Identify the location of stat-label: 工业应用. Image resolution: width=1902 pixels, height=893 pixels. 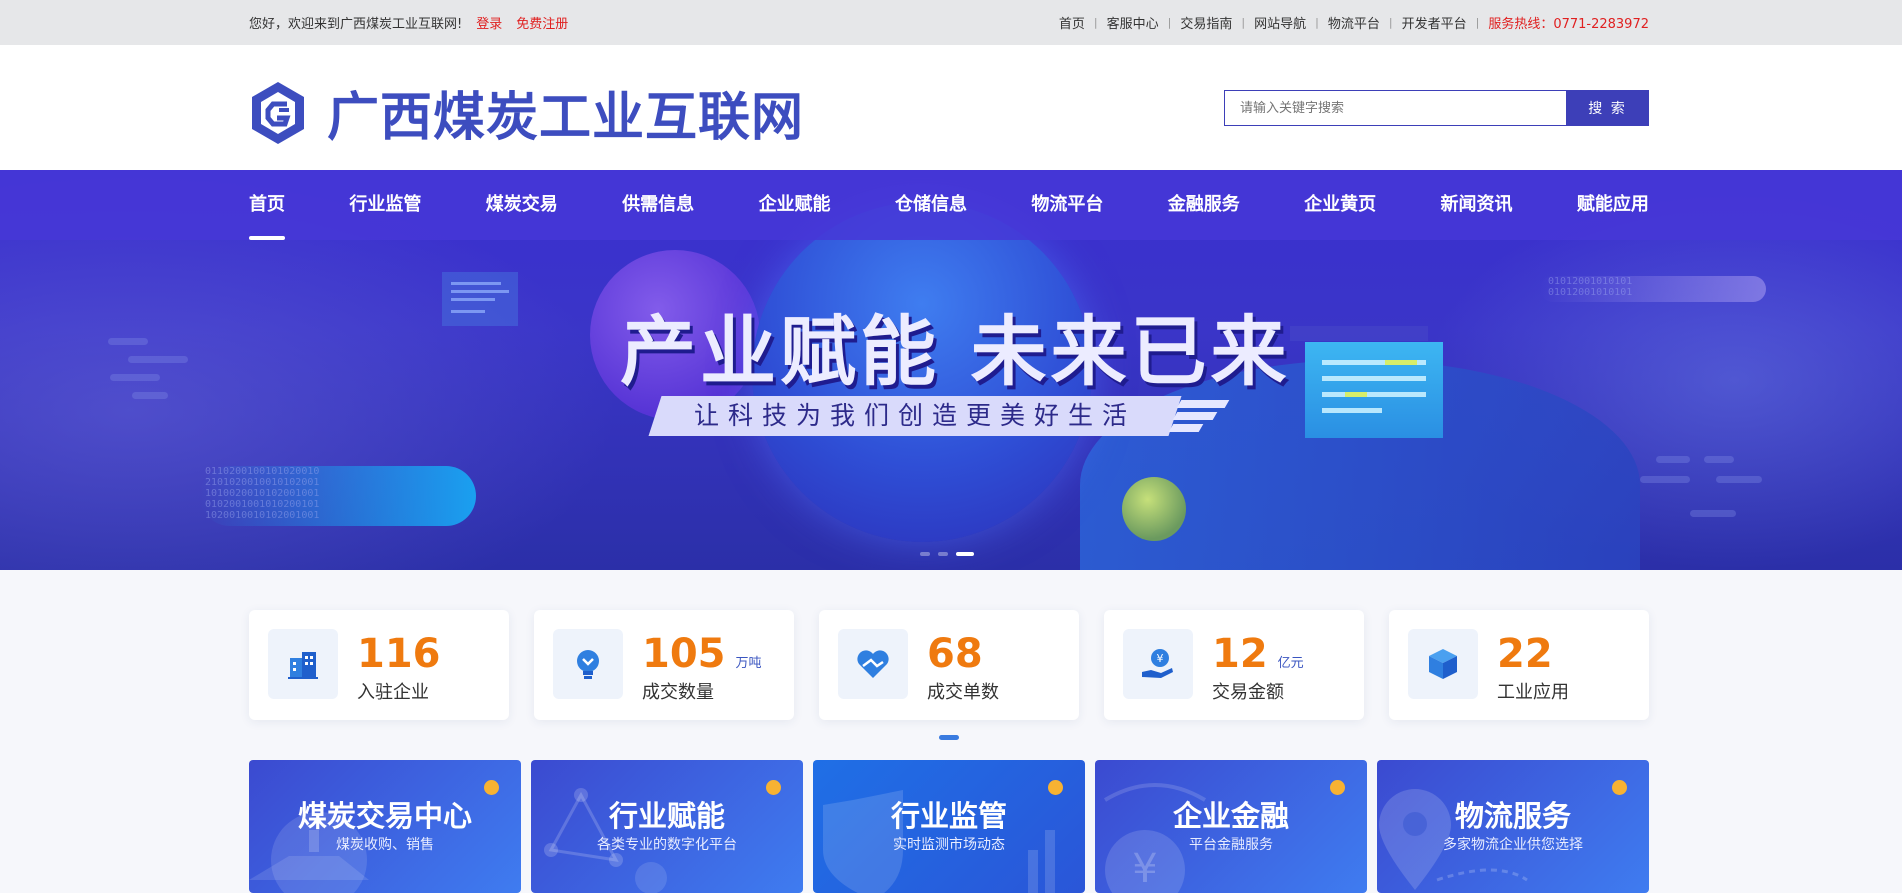
(1533, 692).